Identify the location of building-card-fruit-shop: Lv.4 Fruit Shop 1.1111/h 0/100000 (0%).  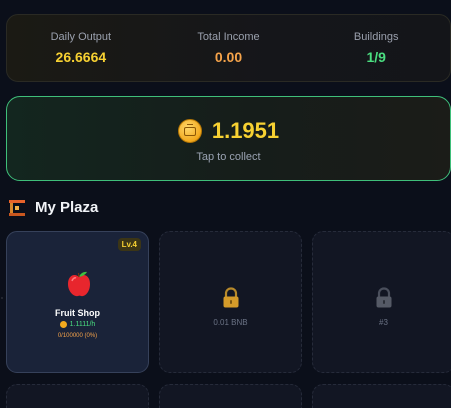
(77, 302).